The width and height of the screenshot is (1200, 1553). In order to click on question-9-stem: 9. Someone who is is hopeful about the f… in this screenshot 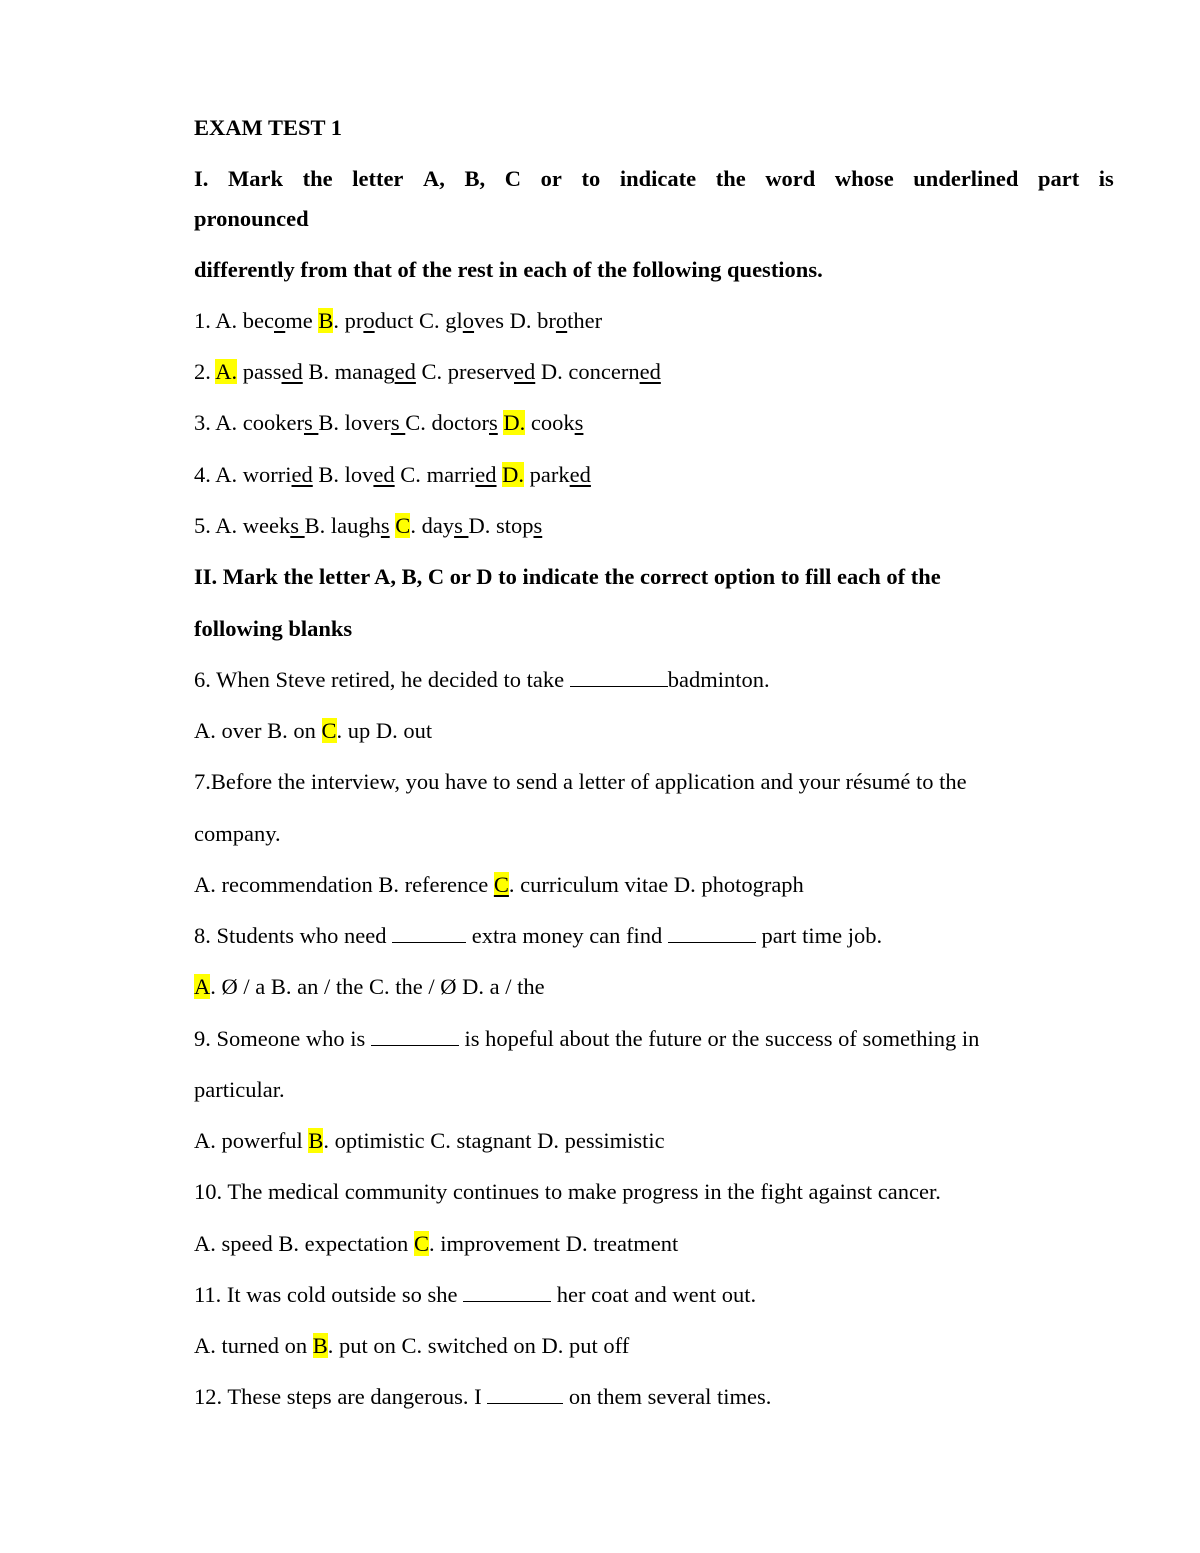, I will do `click(586, 1039)`.